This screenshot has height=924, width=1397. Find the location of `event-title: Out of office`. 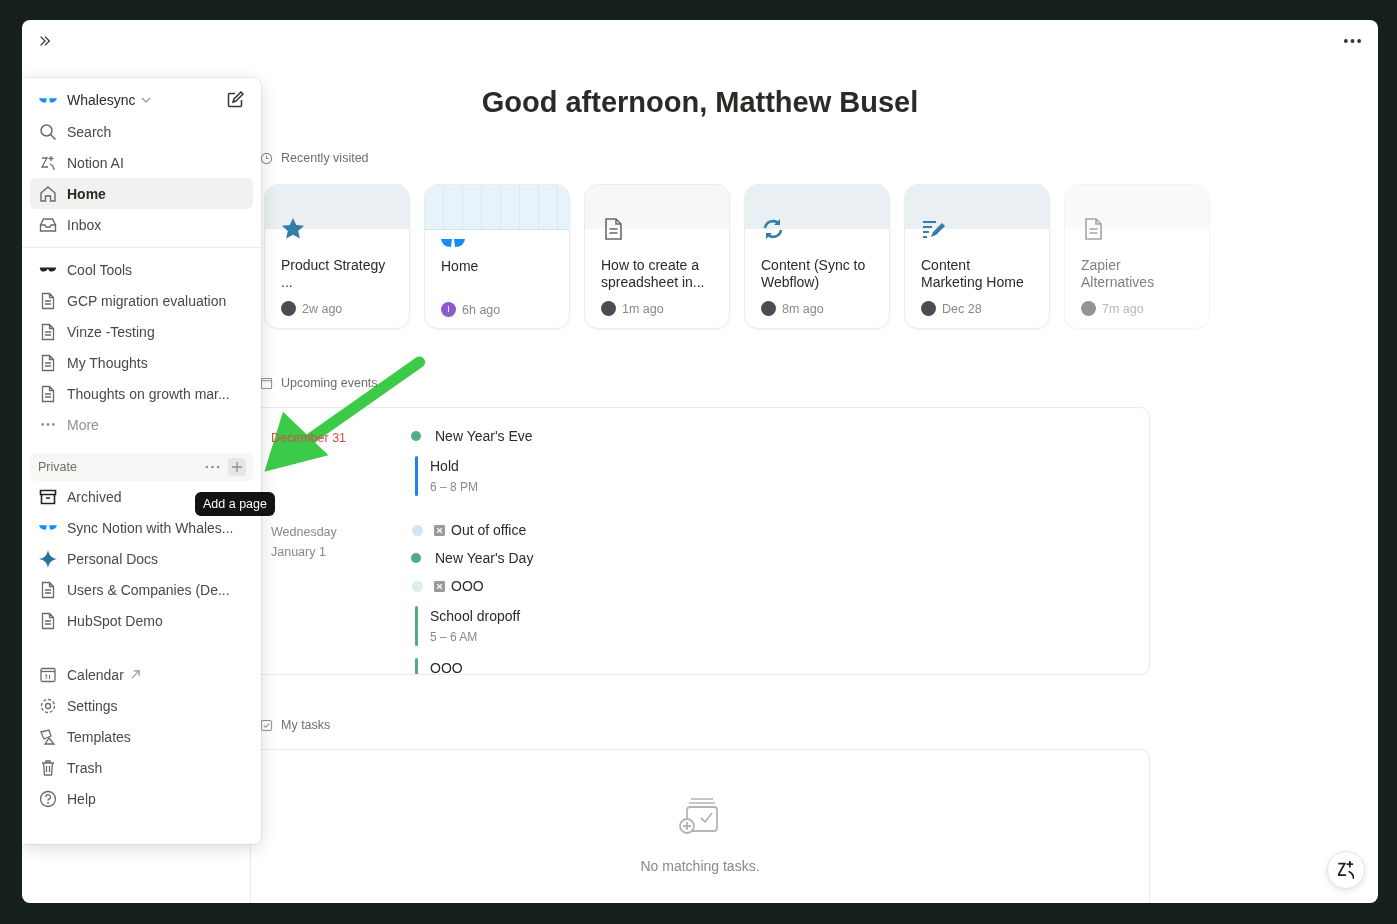

event-title: Out of office is located at coordinates (489, 530).